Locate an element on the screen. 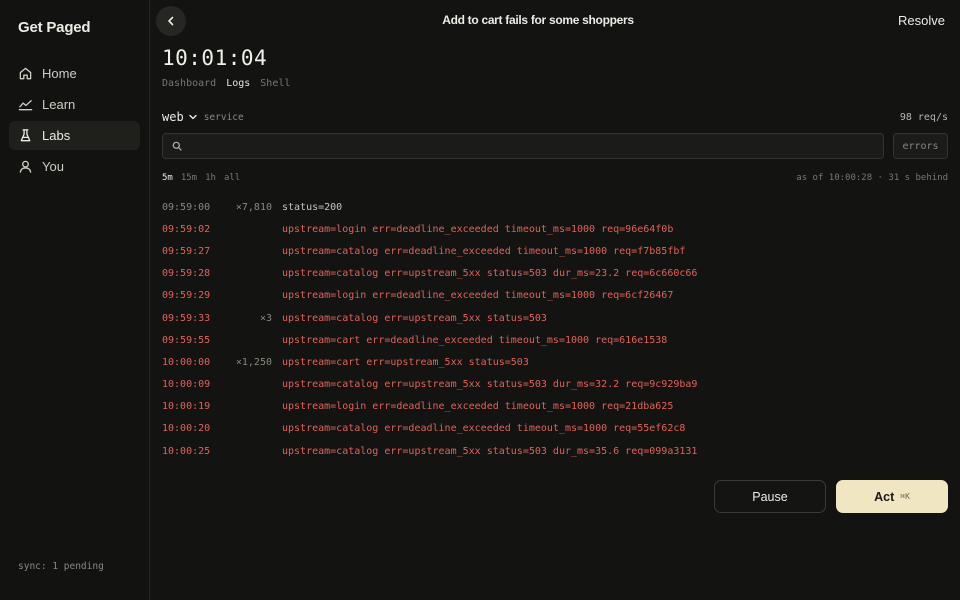 The width and height of the screenshot is (960, 600). as-of-status: as of 10:00:28 · 31 s behind is located at coordinates (872, 178).